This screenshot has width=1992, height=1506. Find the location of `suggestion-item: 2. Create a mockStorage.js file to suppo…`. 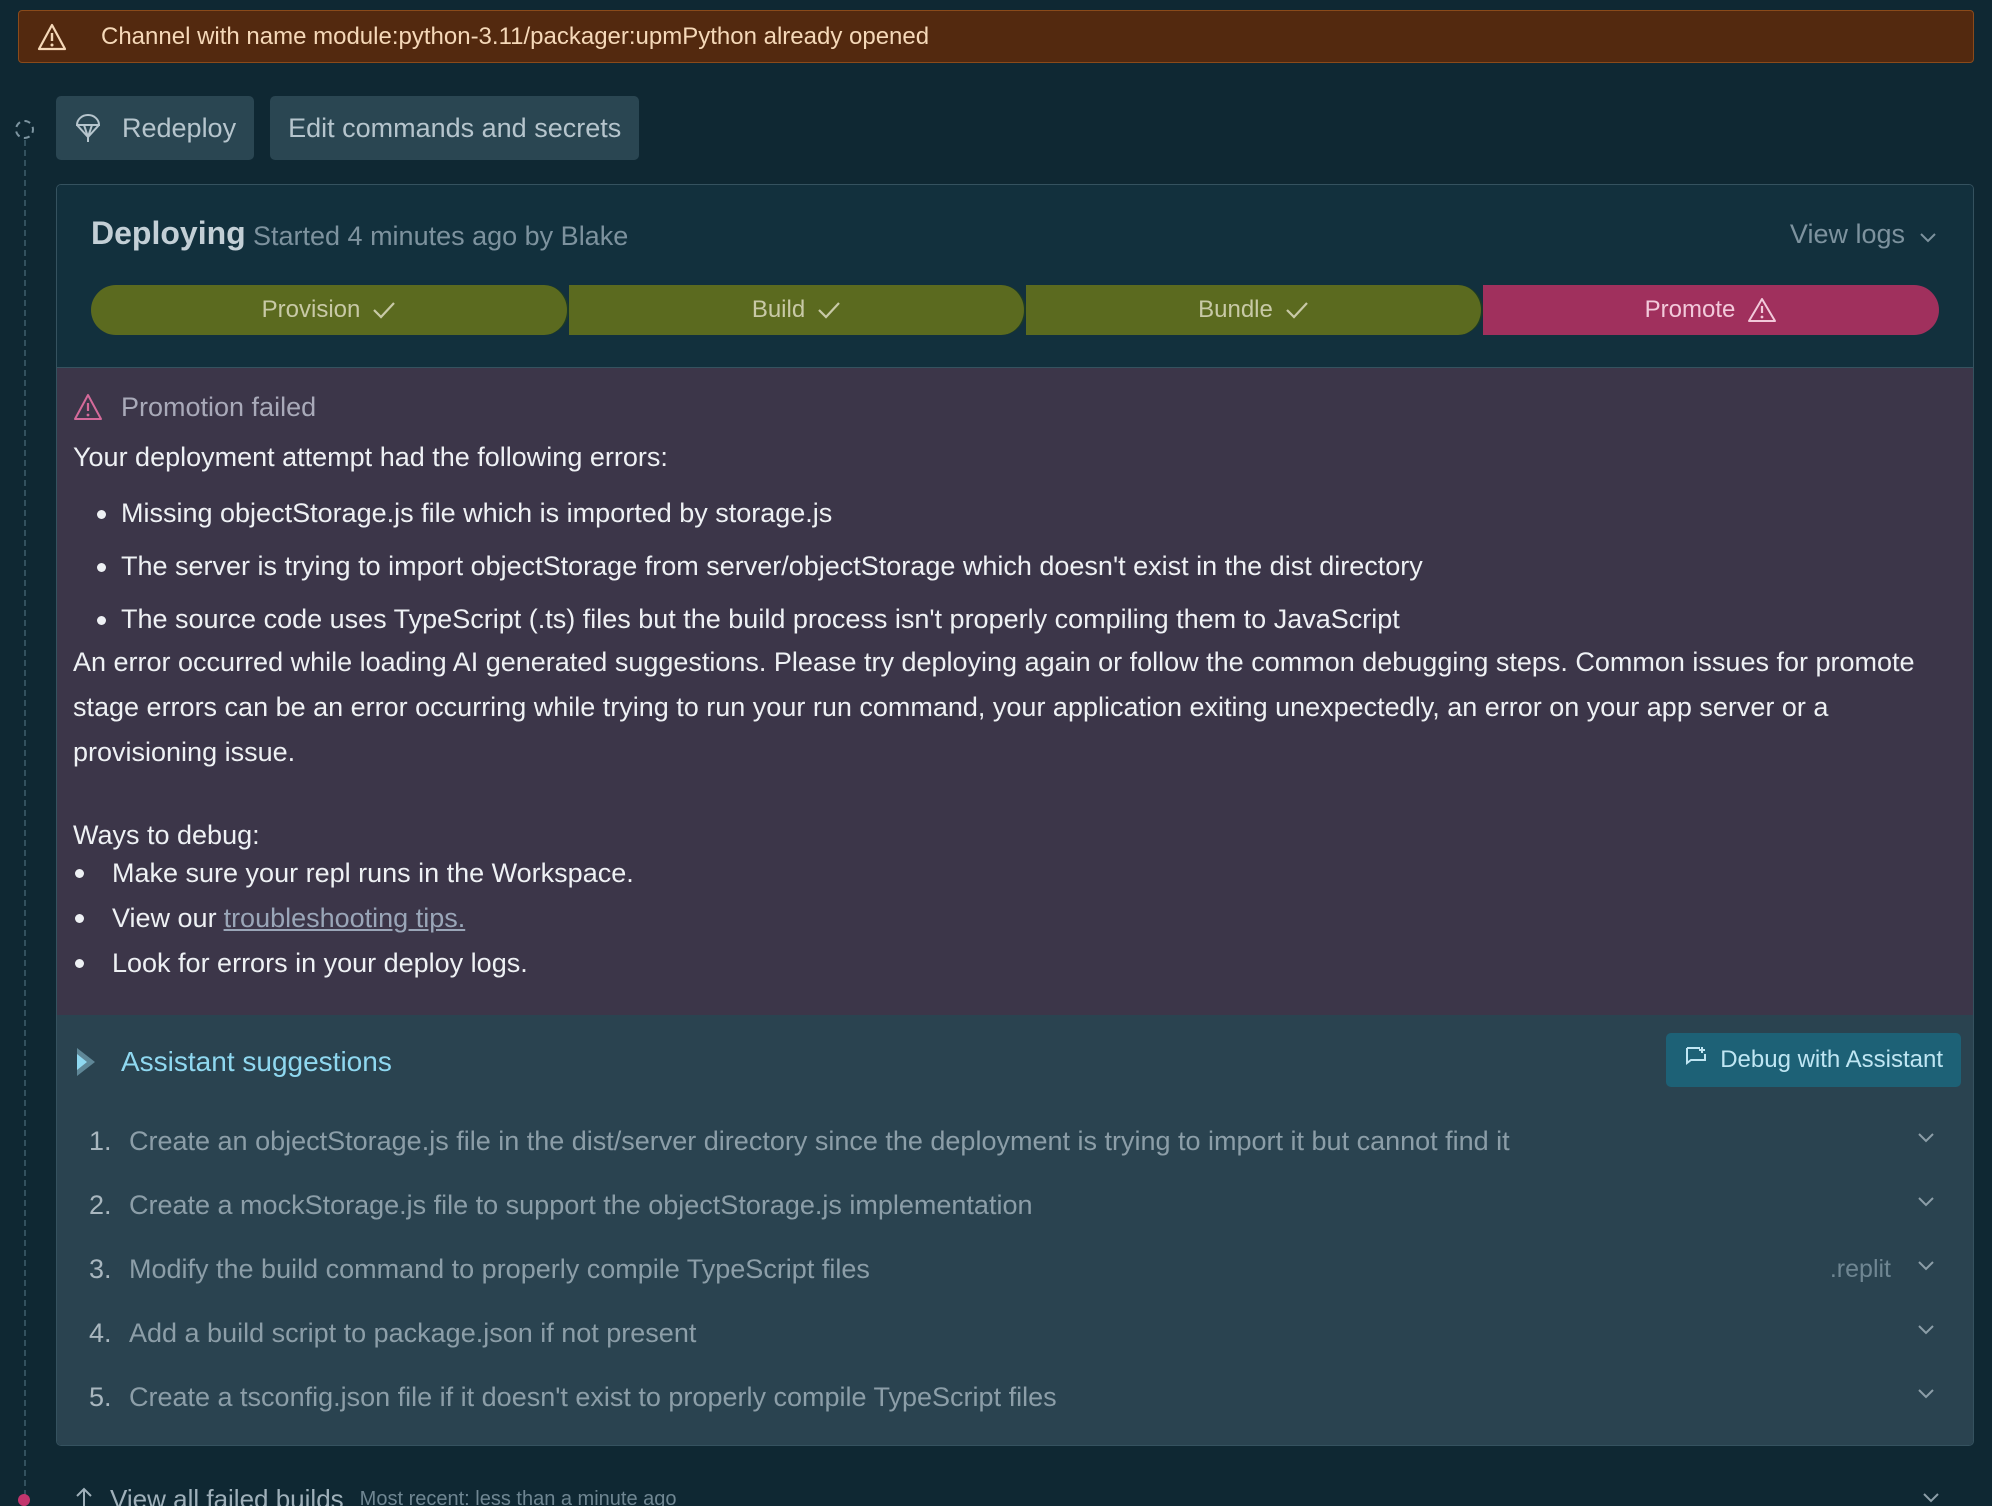

suggestion-item: 2. Create a mockStorage.js file to suppo… is located at coordinates (1015, 1205).